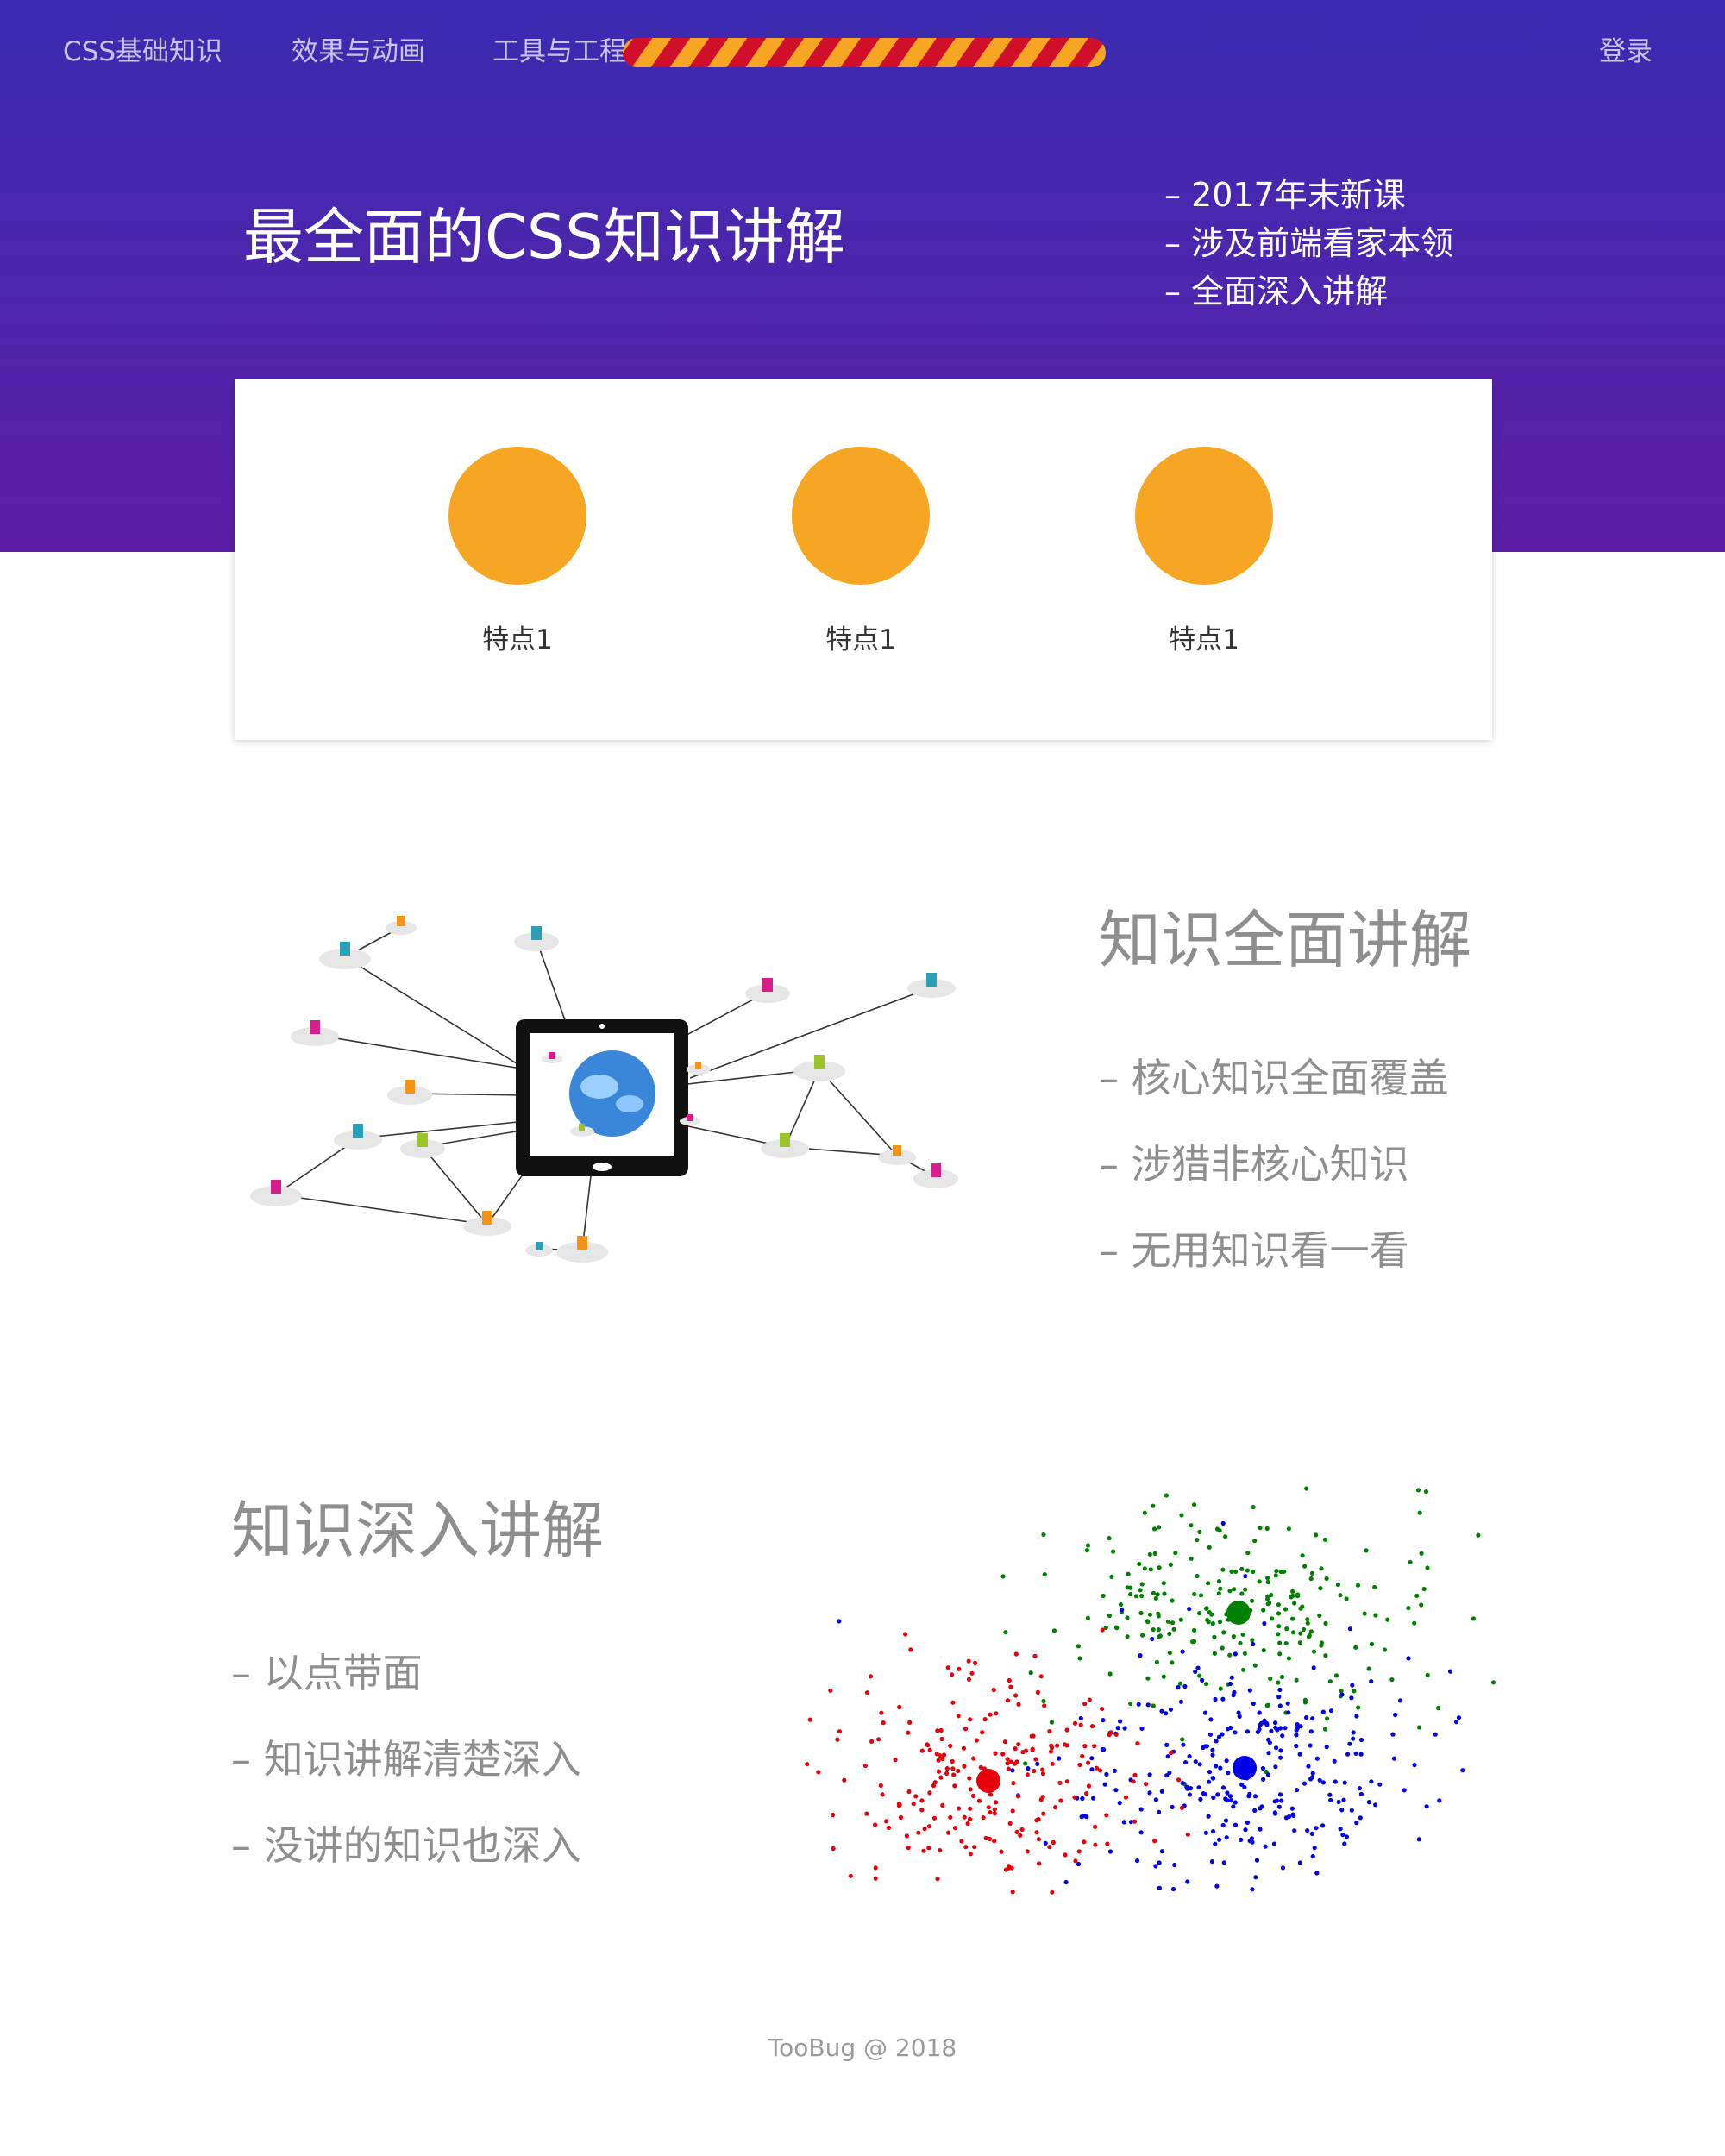 This screenshot has height=2156, width=1725. Describe the element at coordinates (559, 52) in the screenshot. I see `nav-item-tools-engineering: 工具与工程` at that location.